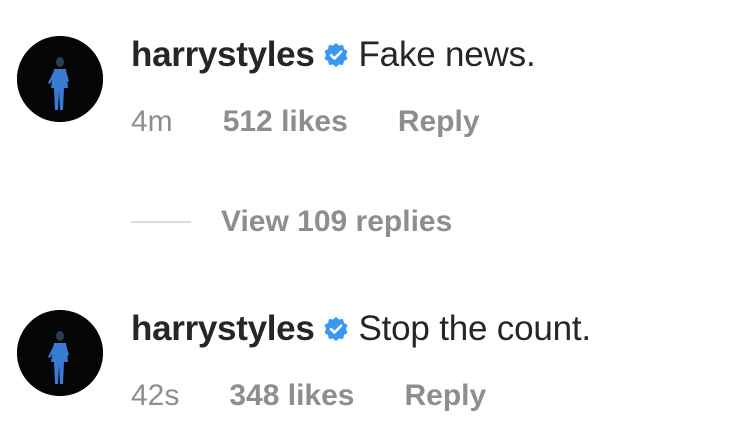 The image size is (733, 444). I want to click on comment-timestamp: 42s, so click(155, 395).